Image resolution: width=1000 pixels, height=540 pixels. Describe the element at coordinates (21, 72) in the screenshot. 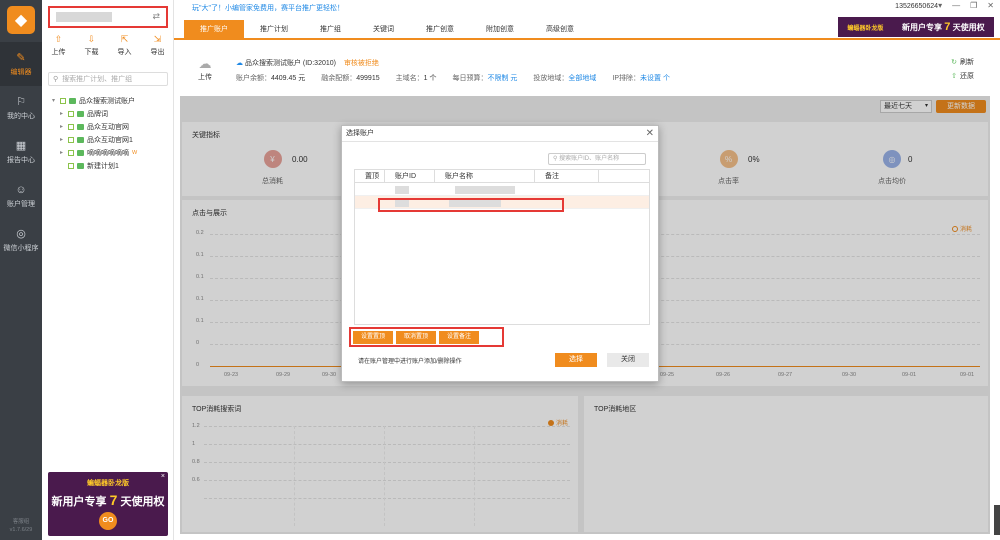

I see `rail-item-label: 编辑器` at that location.